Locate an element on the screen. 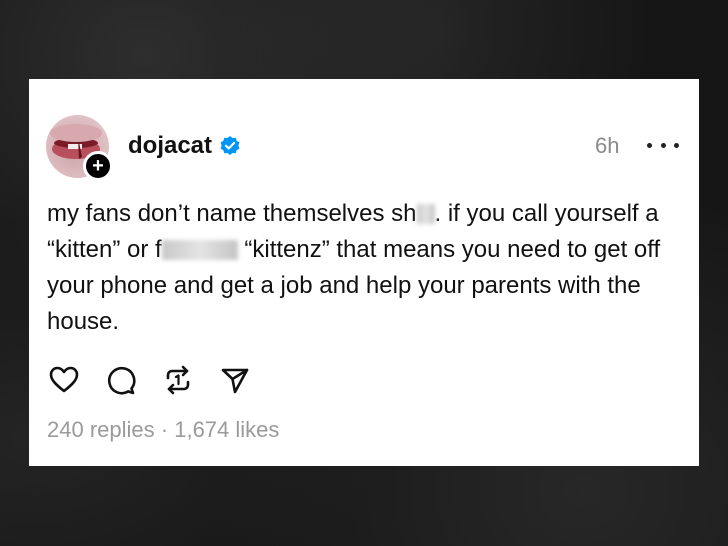 The image size is (728, 546). author-name: dojacat is located at coordinates (184, 146).